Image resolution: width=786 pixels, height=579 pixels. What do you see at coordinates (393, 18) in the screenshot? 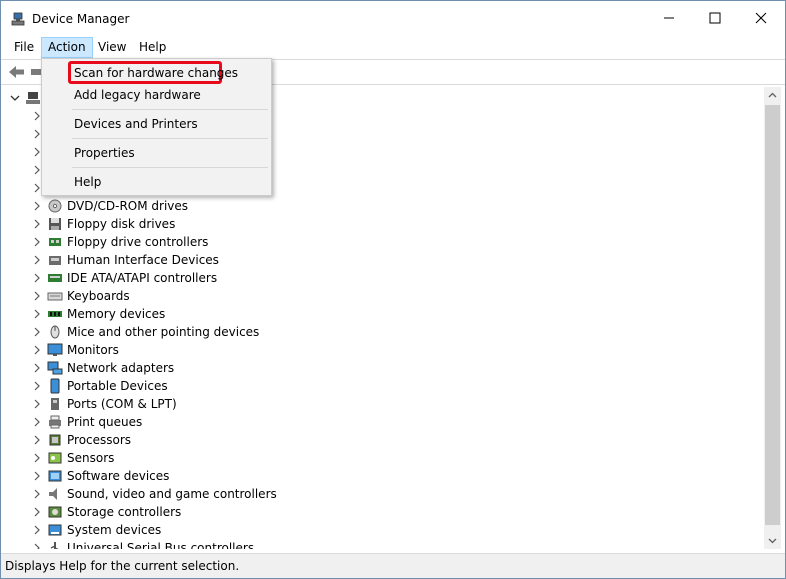
I see `title-bar: Device Manager` at bounding box center [393, 18].